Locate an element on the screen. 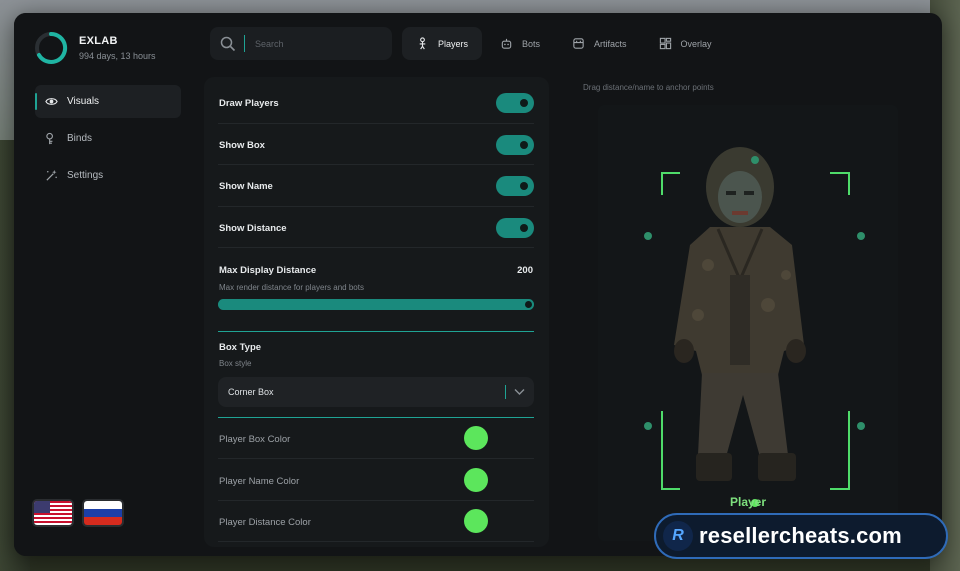 The image size is (960, 571). player-name-color-picker is located at coordinates (476, 480).